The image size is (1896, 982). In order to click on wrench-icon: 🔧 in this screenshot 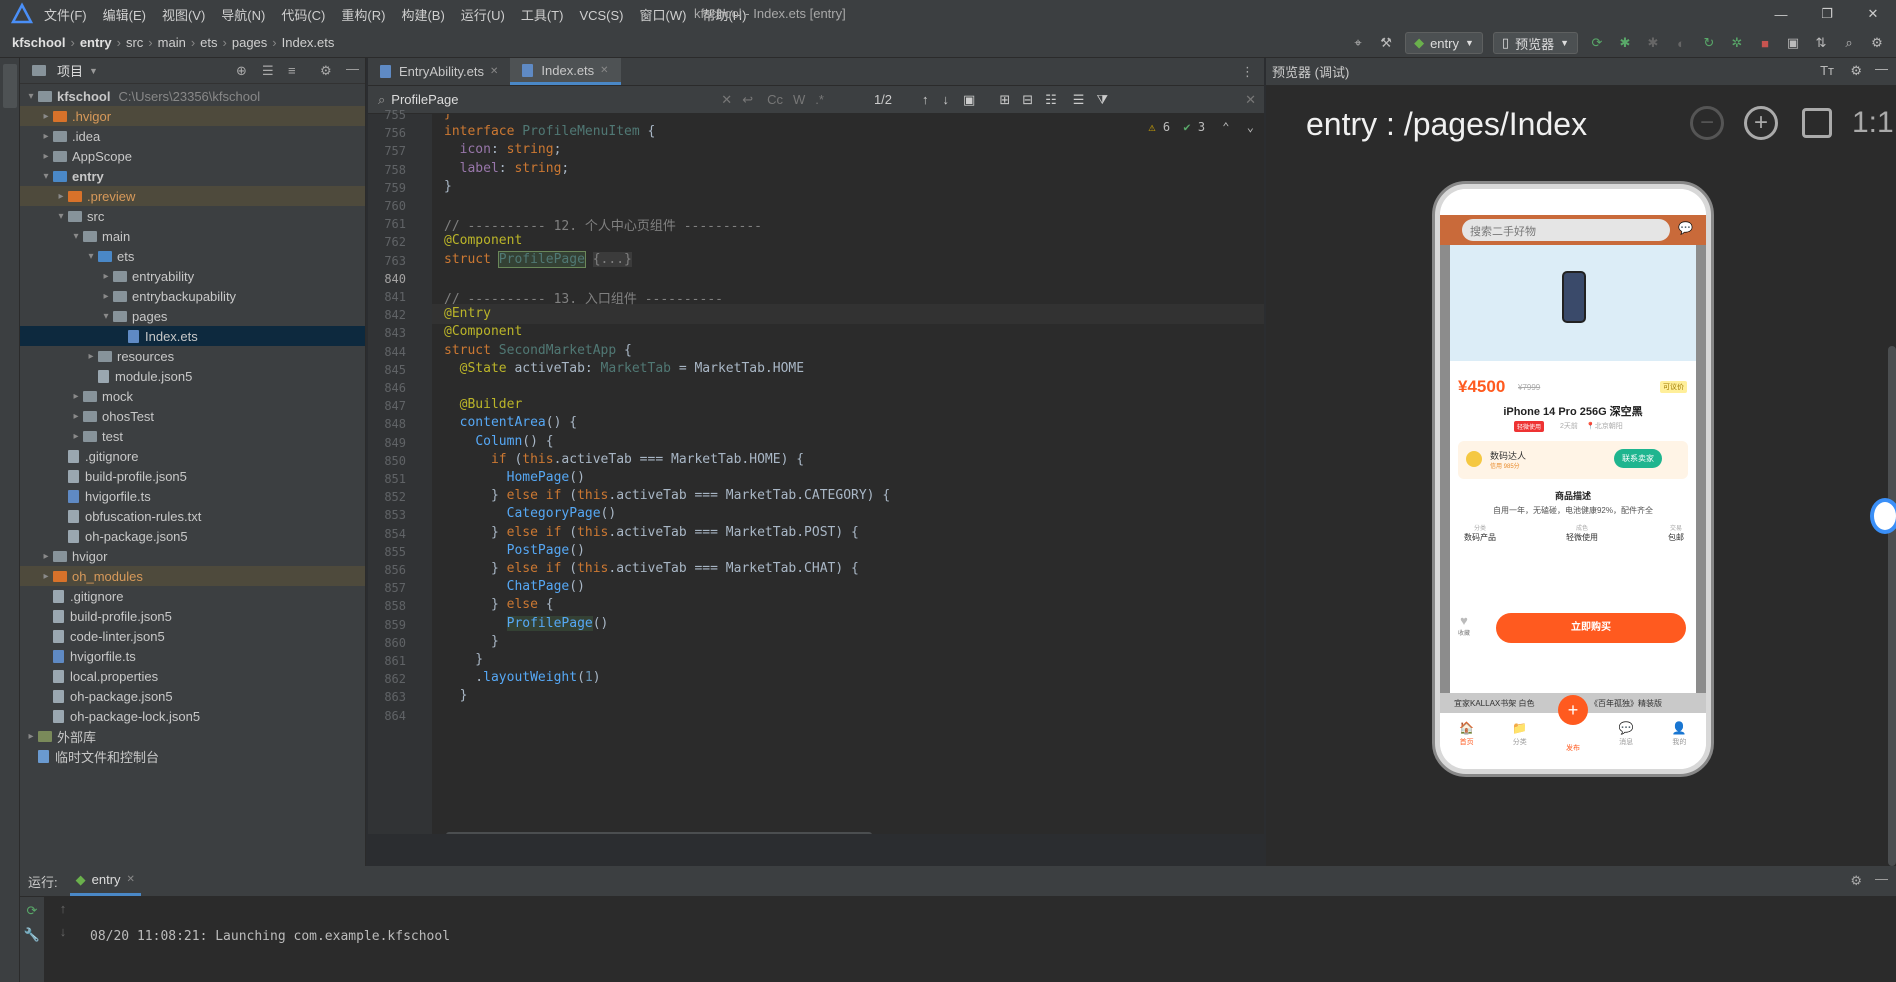, I will do `click(32, 935)`.